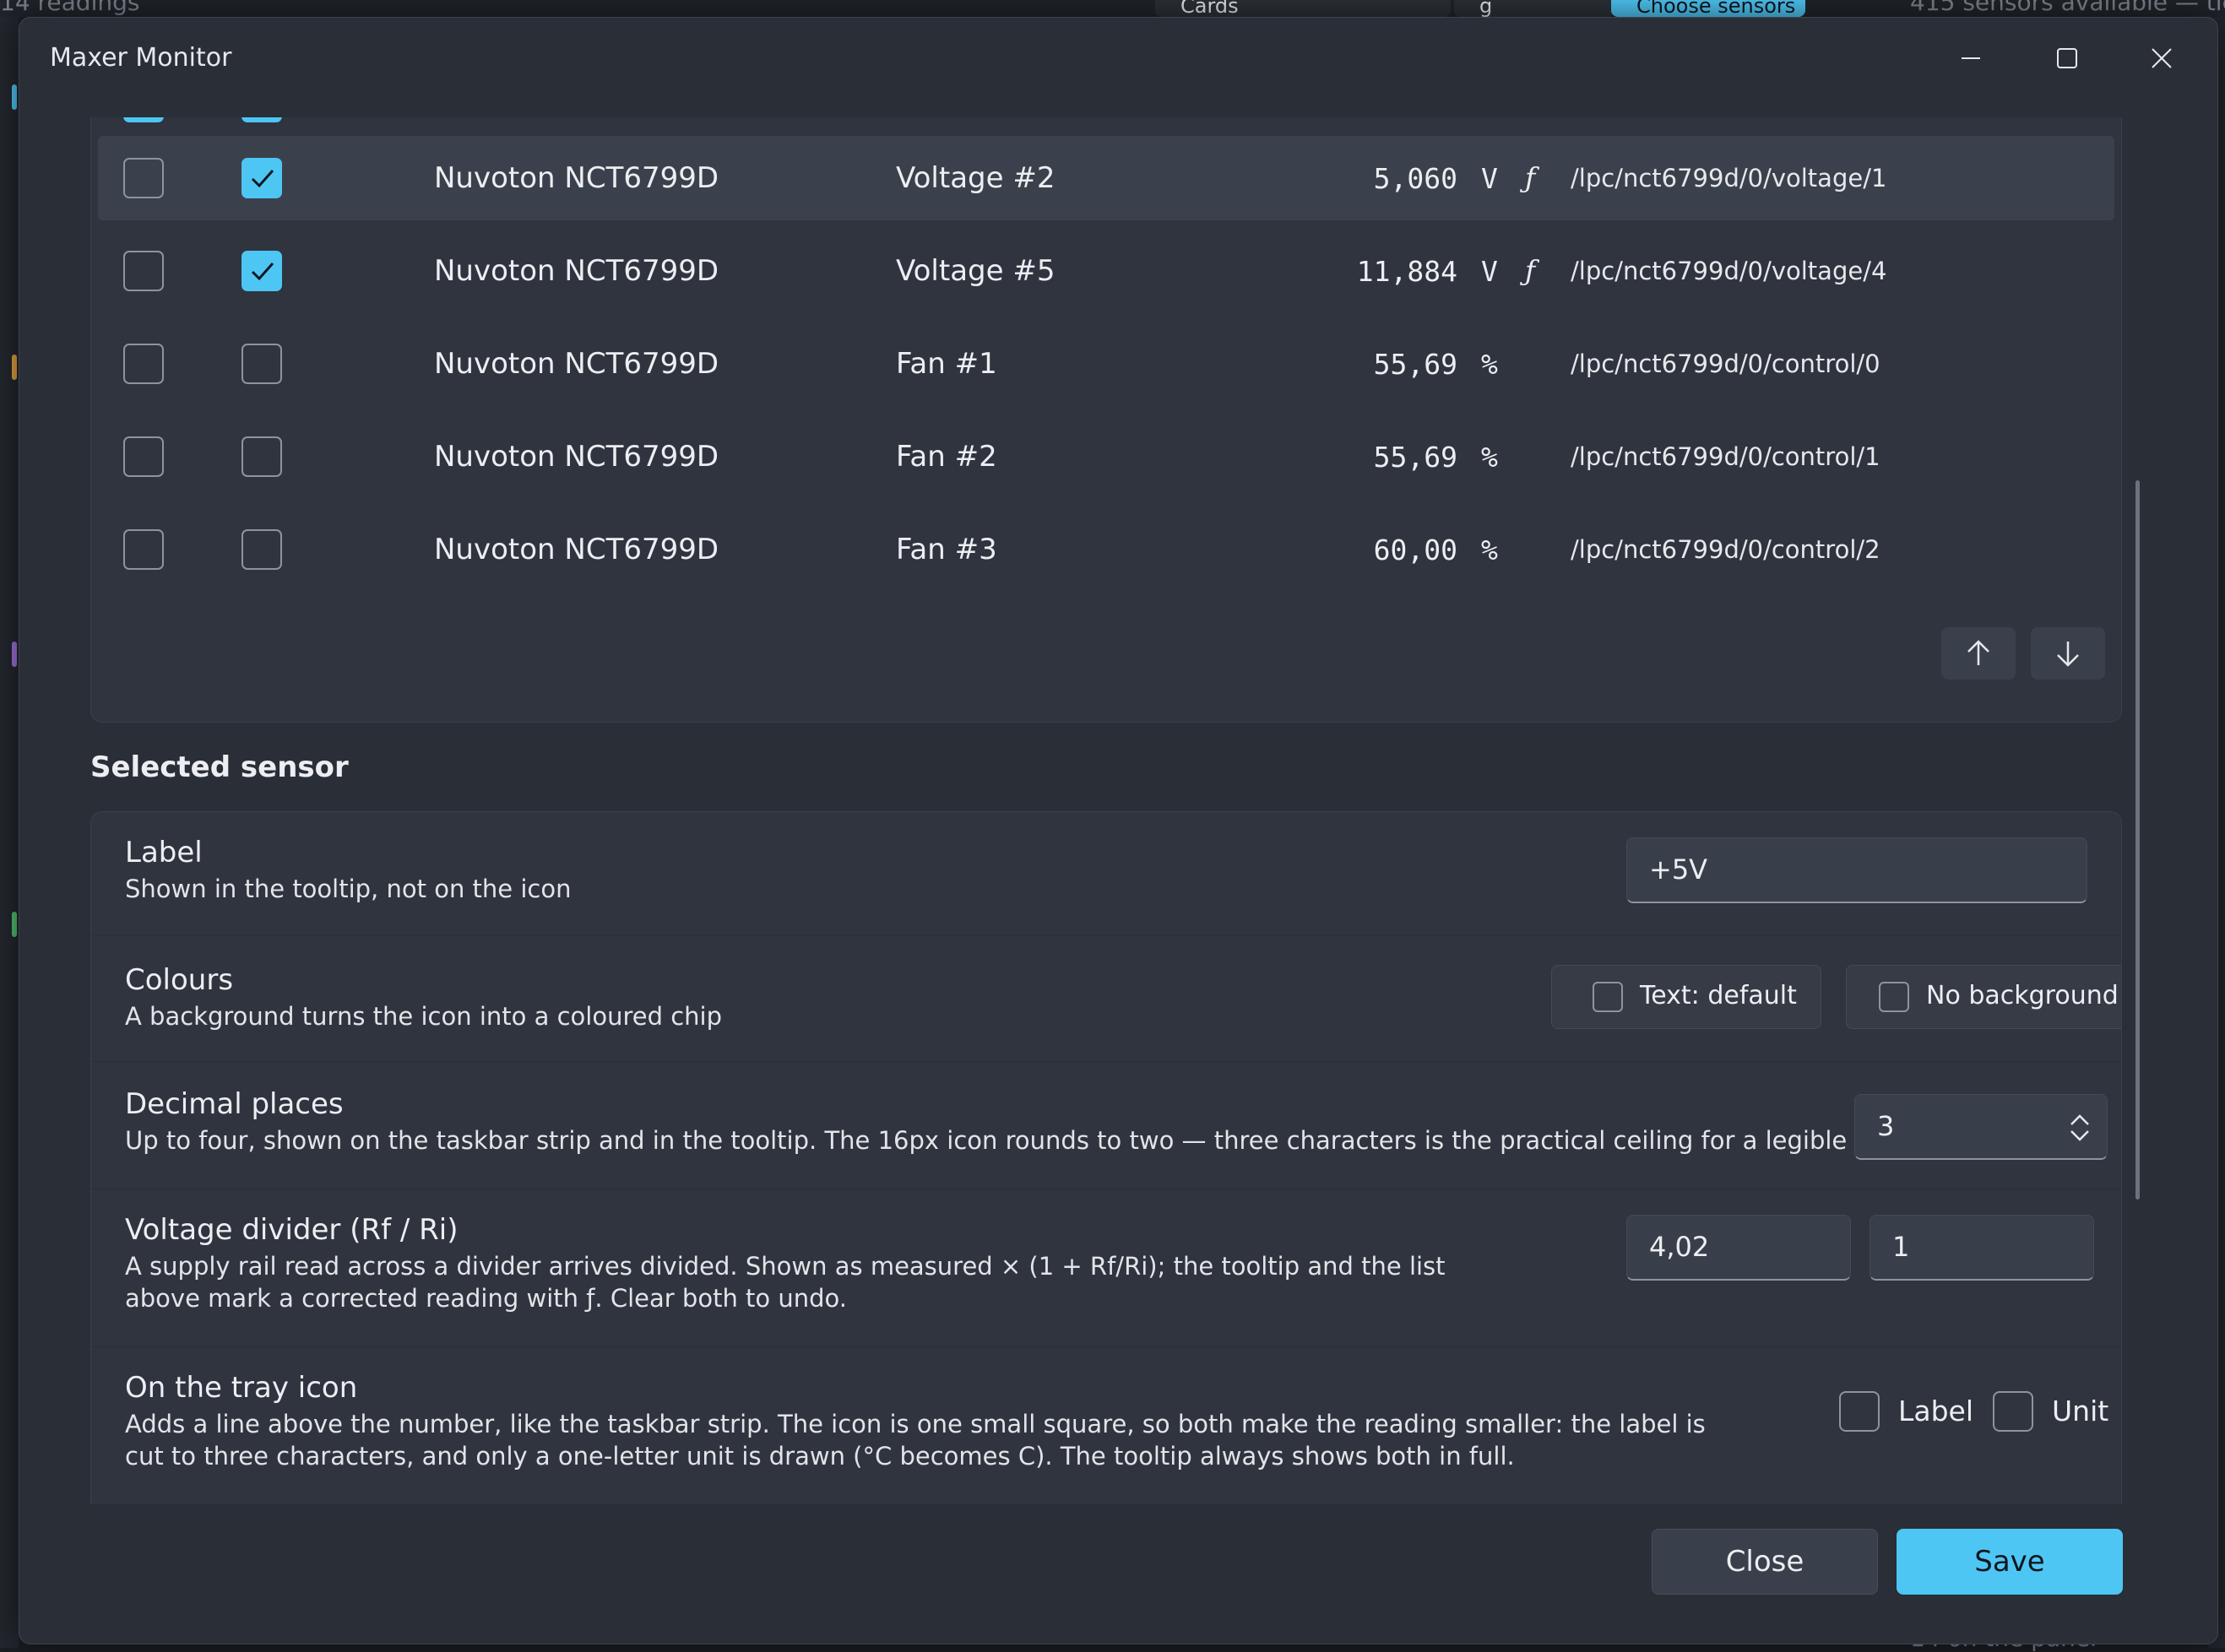 Image resolution: width=2225 pixels, height=1652 pixels. I want to click on spinner-updown-icon, so click(2079, 1127).